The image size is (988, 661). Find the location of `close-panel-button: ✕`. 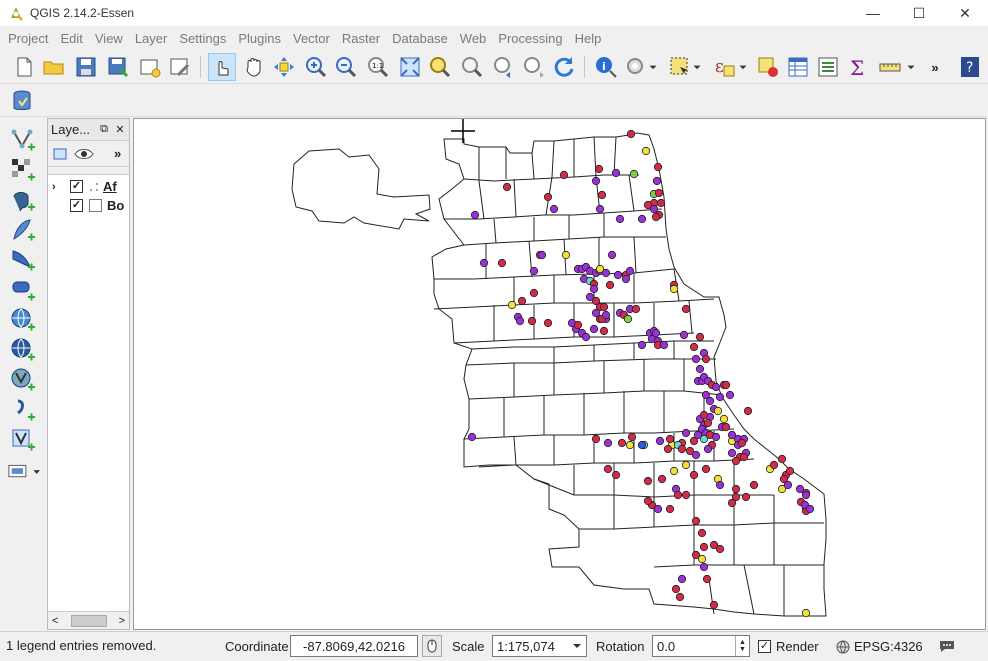

close-panel-button: ✕ is located at coordinates (120, 129).